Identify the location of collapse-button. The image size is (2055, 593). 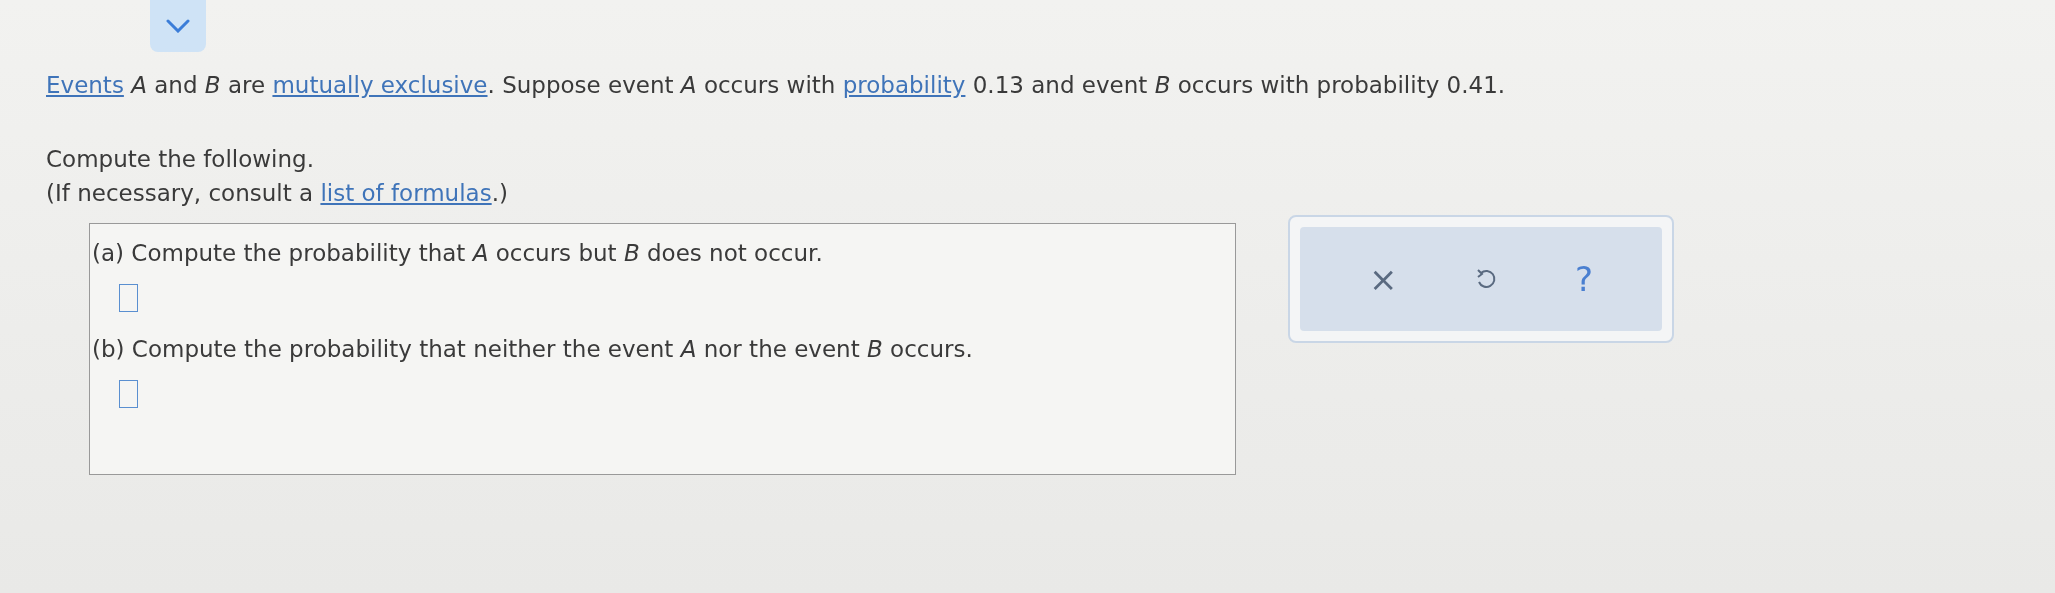
(178, 26).